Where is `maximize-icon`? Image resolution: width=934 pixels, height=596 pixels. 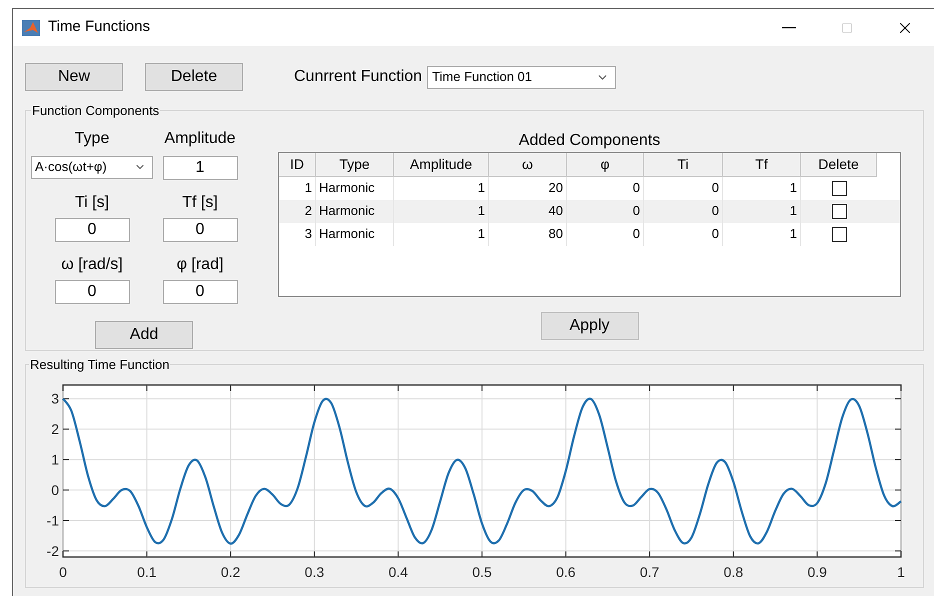
maximize-icon is located at coordinates (847, 28).